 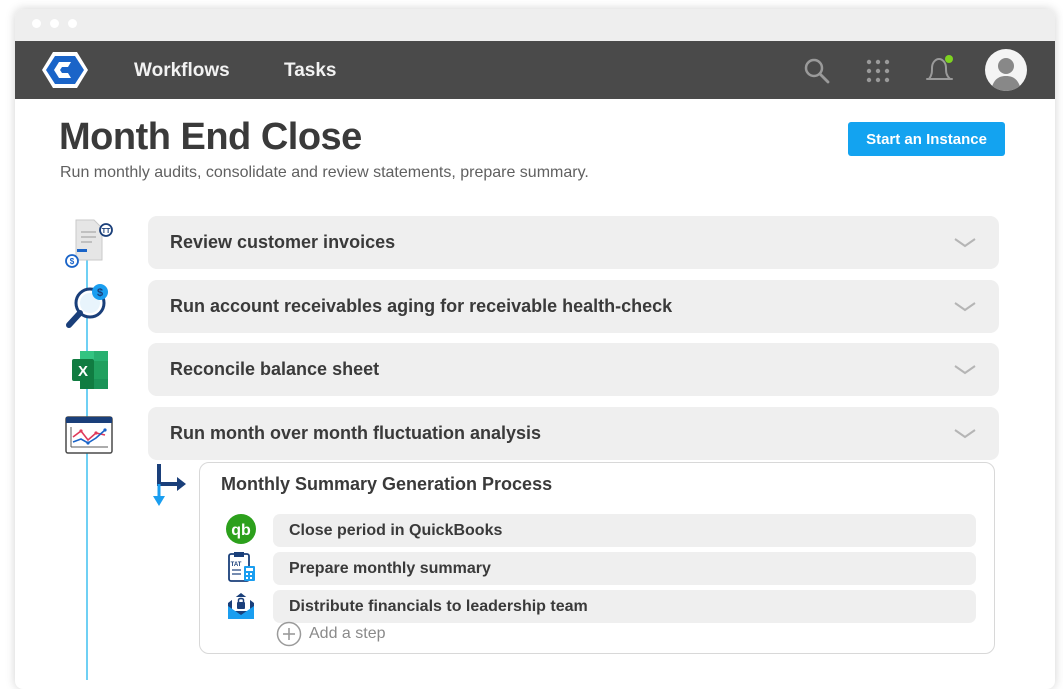 I want to click on user-silhouette-icon, so click(x=1006, y=74).